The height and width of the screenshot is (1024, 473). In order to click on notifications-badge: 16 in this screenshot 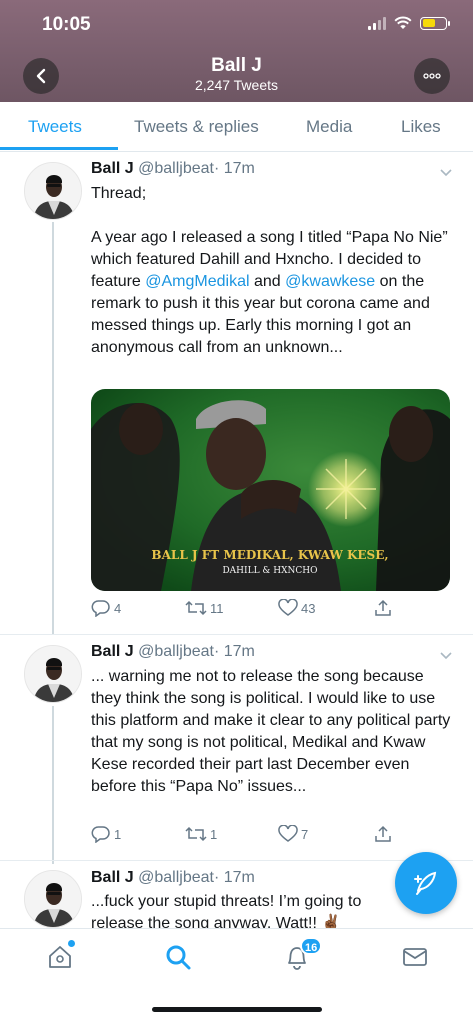, I will do `click(311, 946)`.